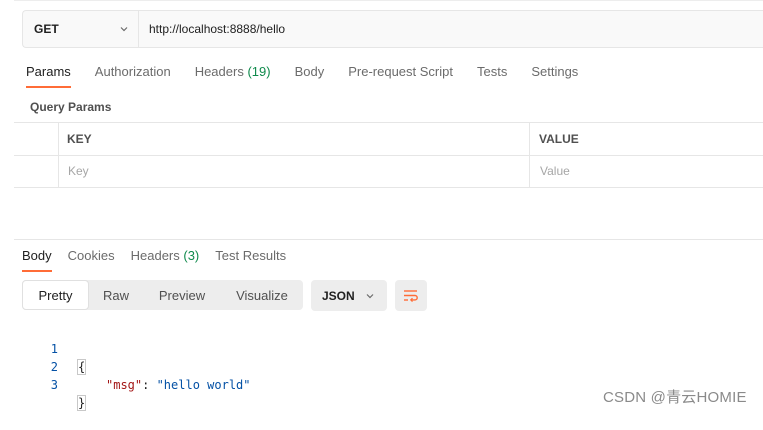 The image size is (763, 430). What do you see at coordinates (203, 385) in the screenshot?
I see `json-value: "hello world"` at bounding box center [203, 385].